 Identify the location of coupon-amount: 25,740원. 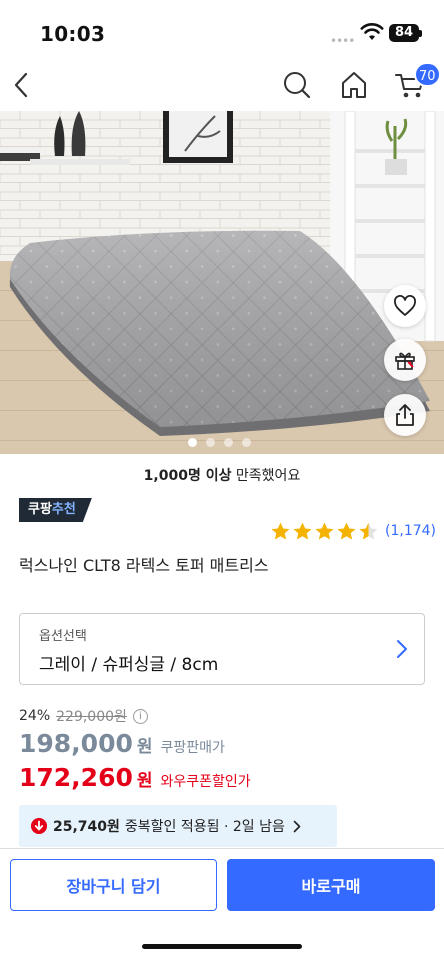
(86, 827).